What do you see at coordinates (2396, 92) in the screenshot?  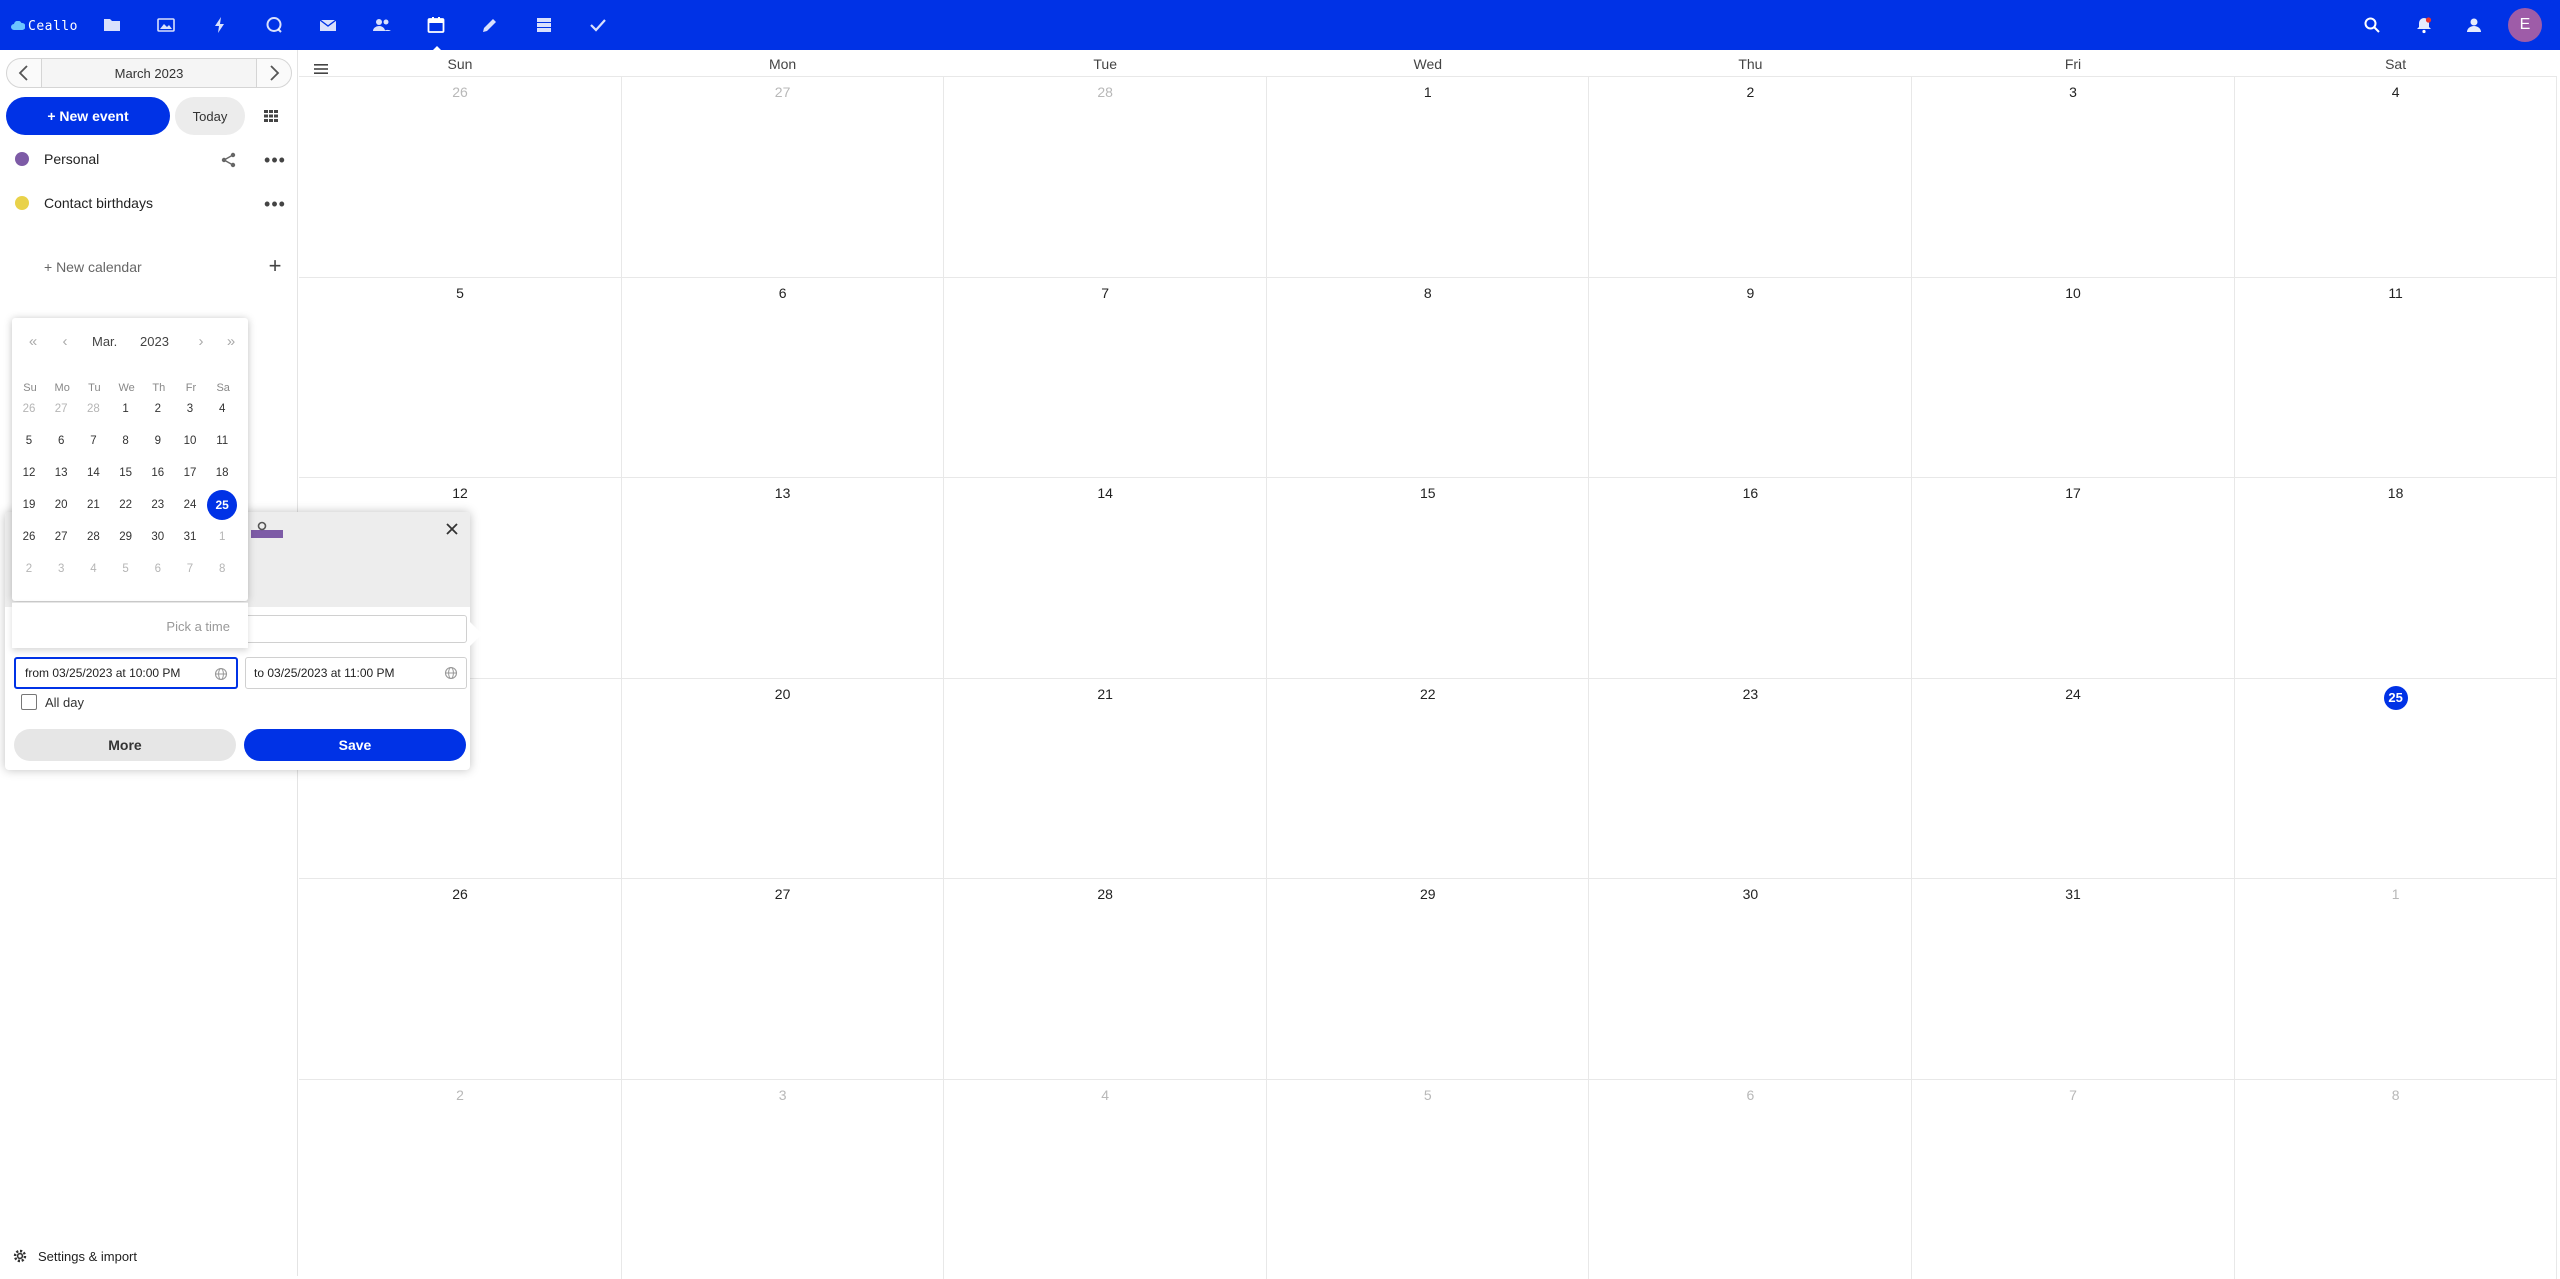 I see `day-number: 4` at bounding box center [2396, 92].